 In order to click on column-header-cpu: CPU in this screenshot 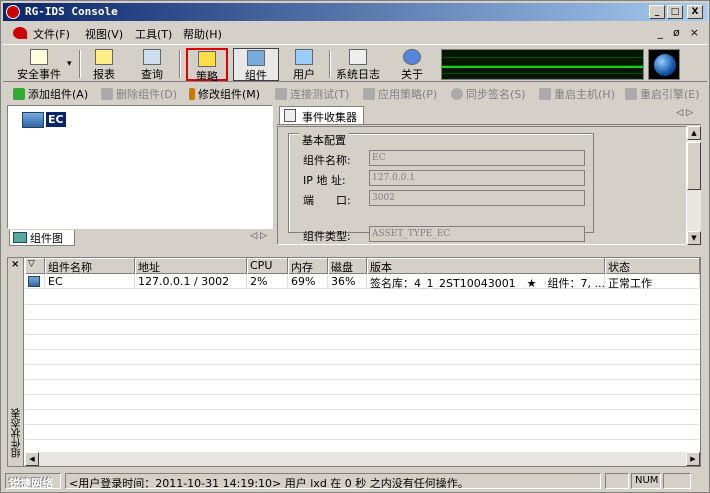, I will do `click(267, 266)`.